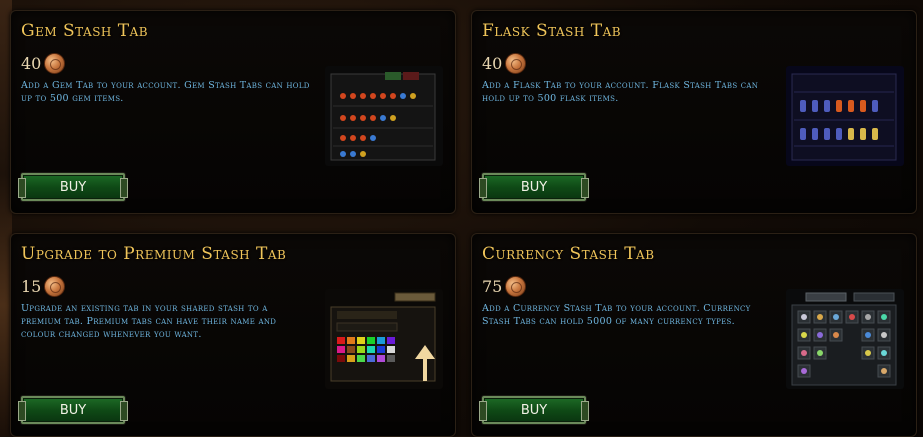  I want to click on gem-stash-preview-image, so click(384, 116).